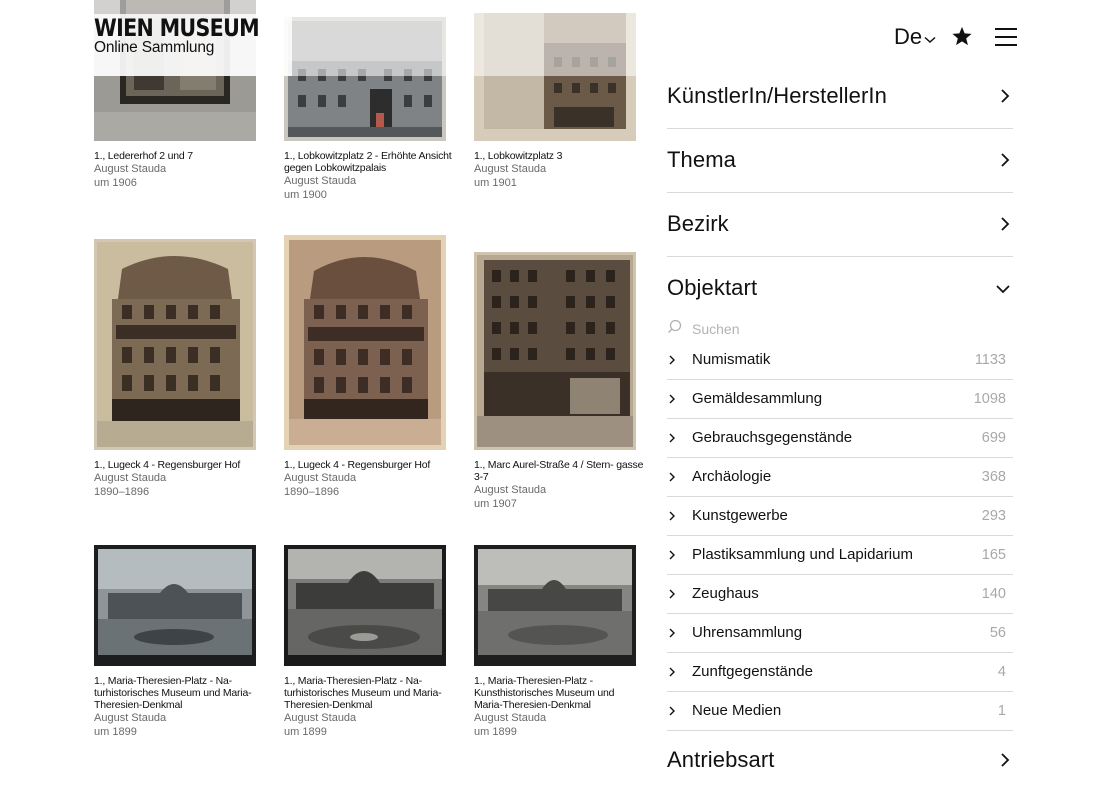 This screenshot has height=792, width=1110. Describe the element at coordinates (840, 360) in the screenshot. I see `filter-option: Numismatik 1133` at that location.